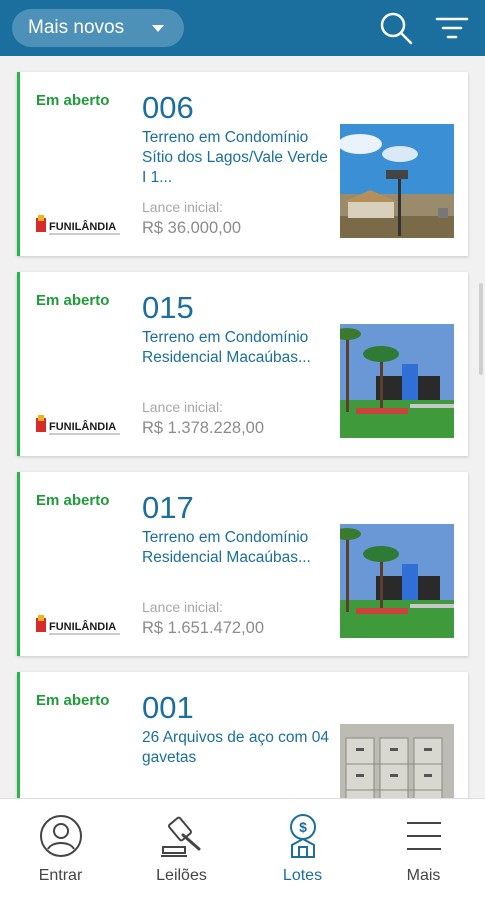 The image size is (485, 900). What do you see at coordinates (203, 428) in the screenshot?
I see `lance-value: R$ 1.378.228,00` at bounding box center [203, 428].